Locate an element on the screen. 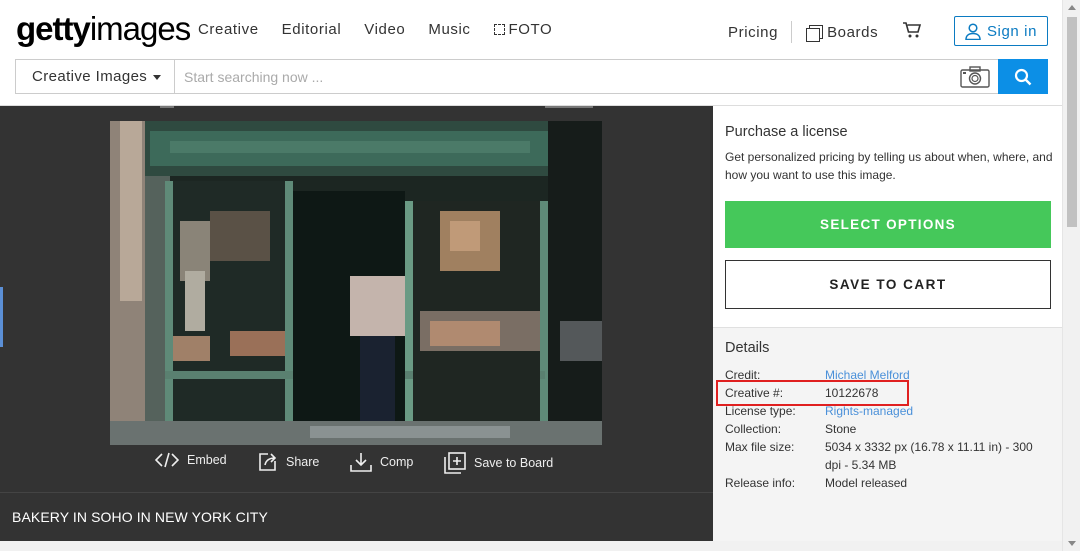 The image size is (1080, 551). select-options-button: SELECT OPTIONS is located at coordinates (888, 224).